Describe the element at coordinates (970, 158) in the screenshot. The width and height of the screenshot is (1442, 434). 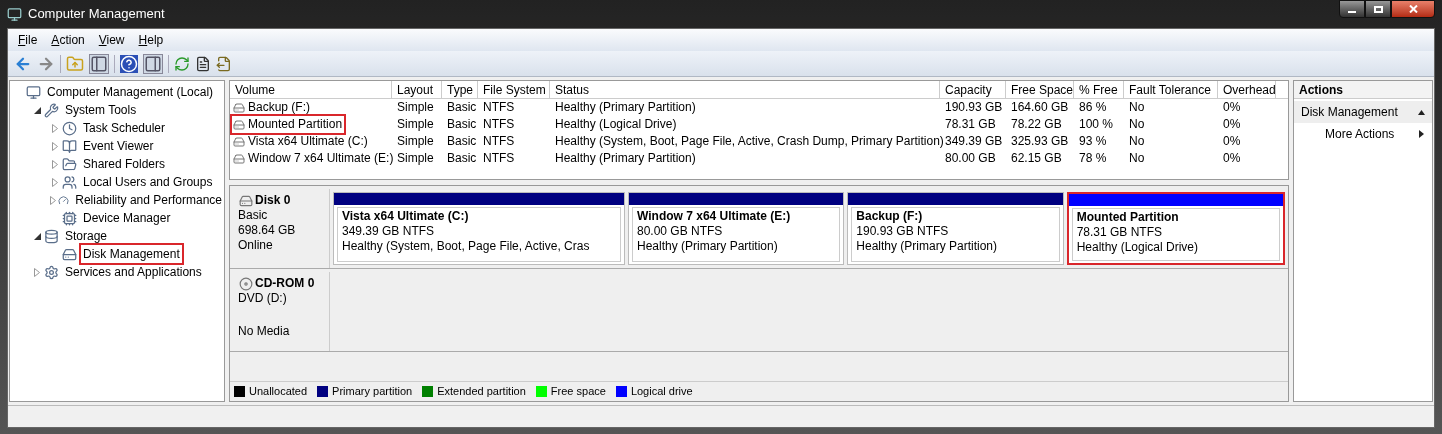
I see `table-cell-text: 80.00 GB` at that location.